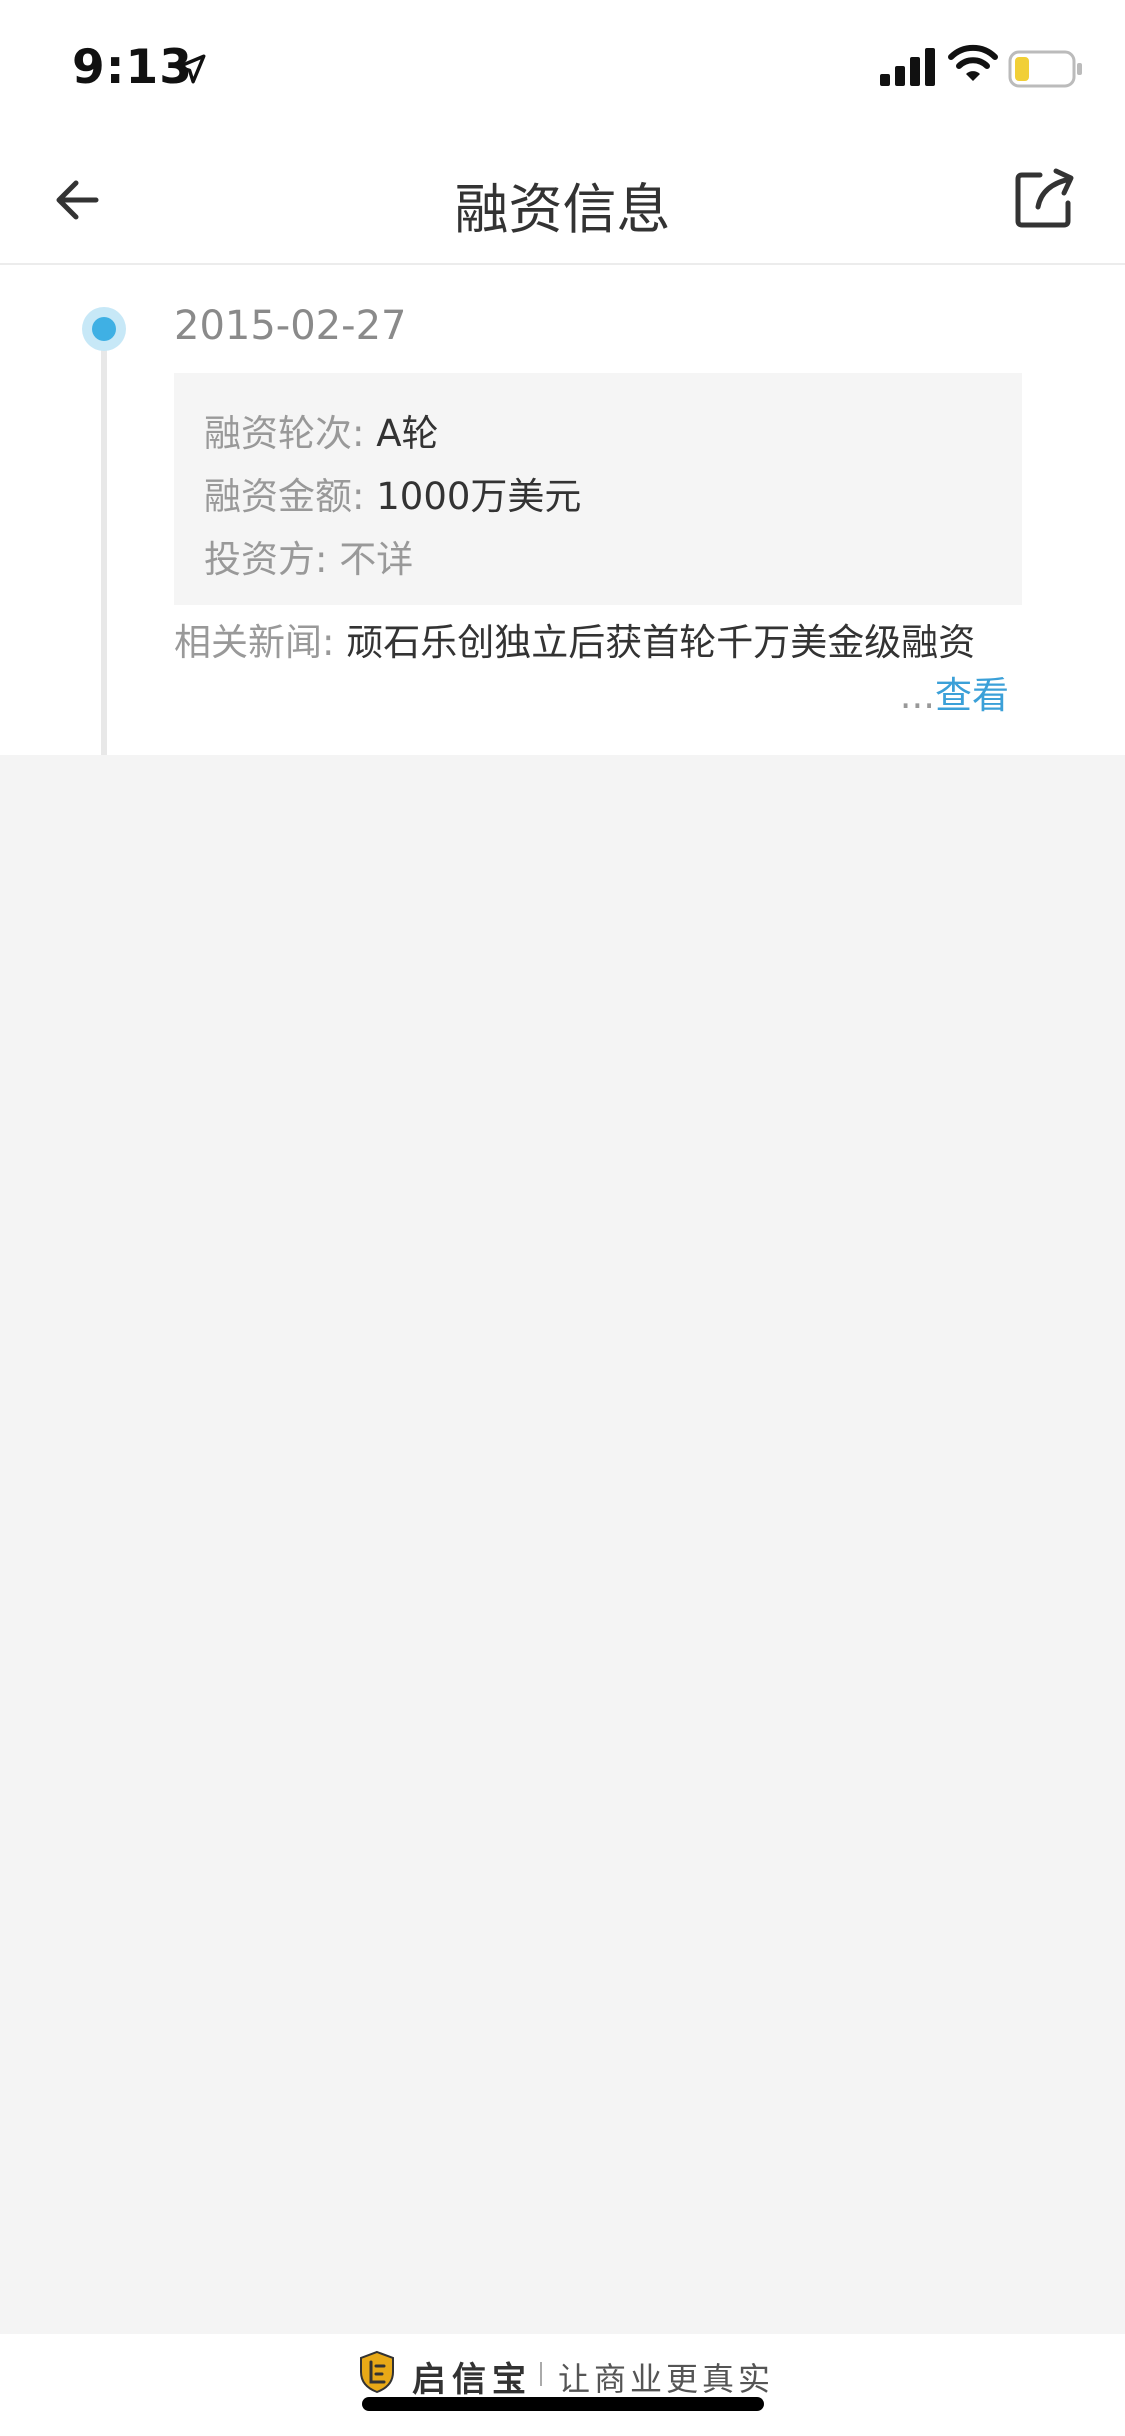 This screenshot has width=1125, height=2436. Describe the element at coordinates (563, 2404) in the screenshot. I see `home-indicator` at that location.